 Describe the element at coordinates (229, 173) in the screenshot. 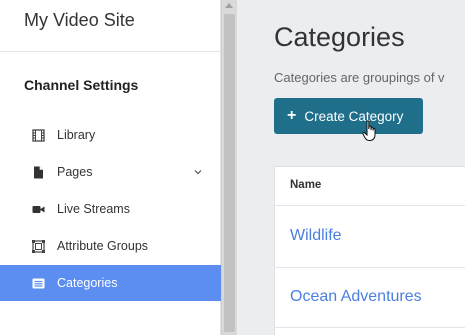

I see `scrollbar-thumb` at that location.